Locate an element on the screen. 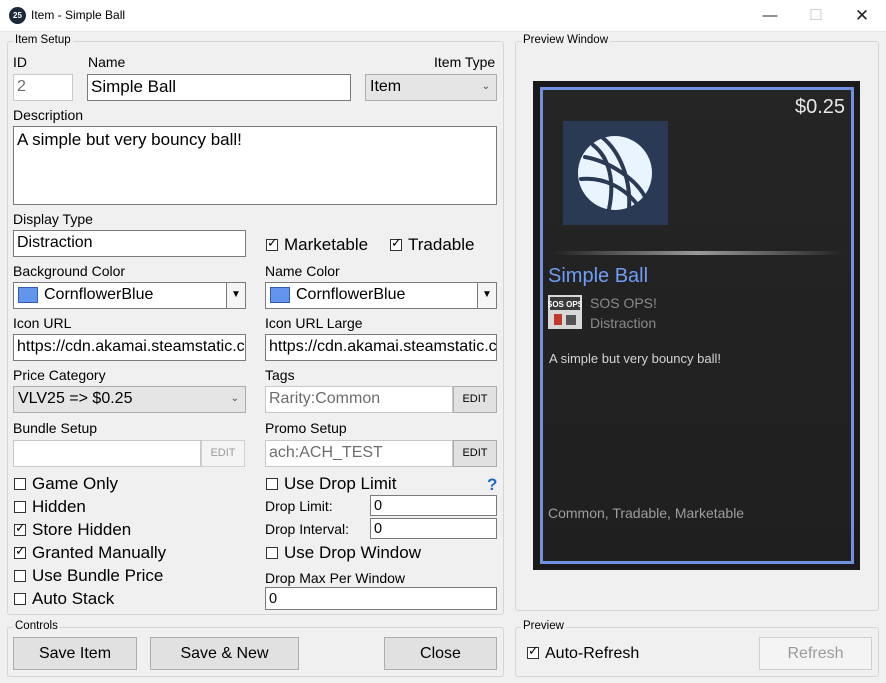 This screenshot has height=683, width=886. game-icon: SOS OPS is located at coordinates (565, 312).